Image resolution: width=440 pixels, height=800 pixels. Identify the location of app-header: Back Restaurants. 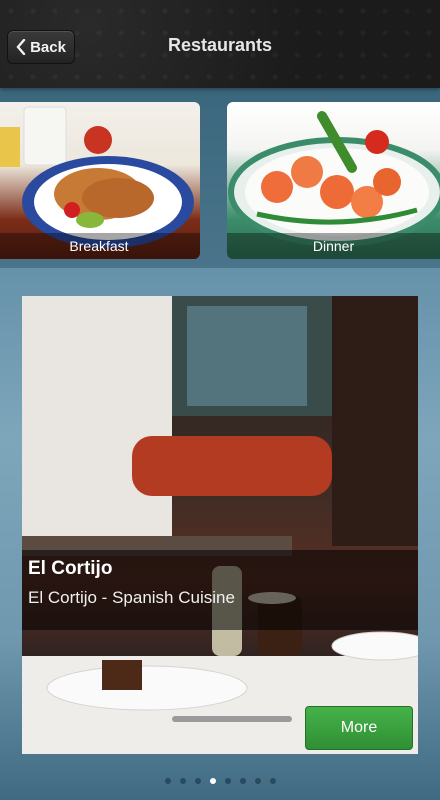
(220, 44).